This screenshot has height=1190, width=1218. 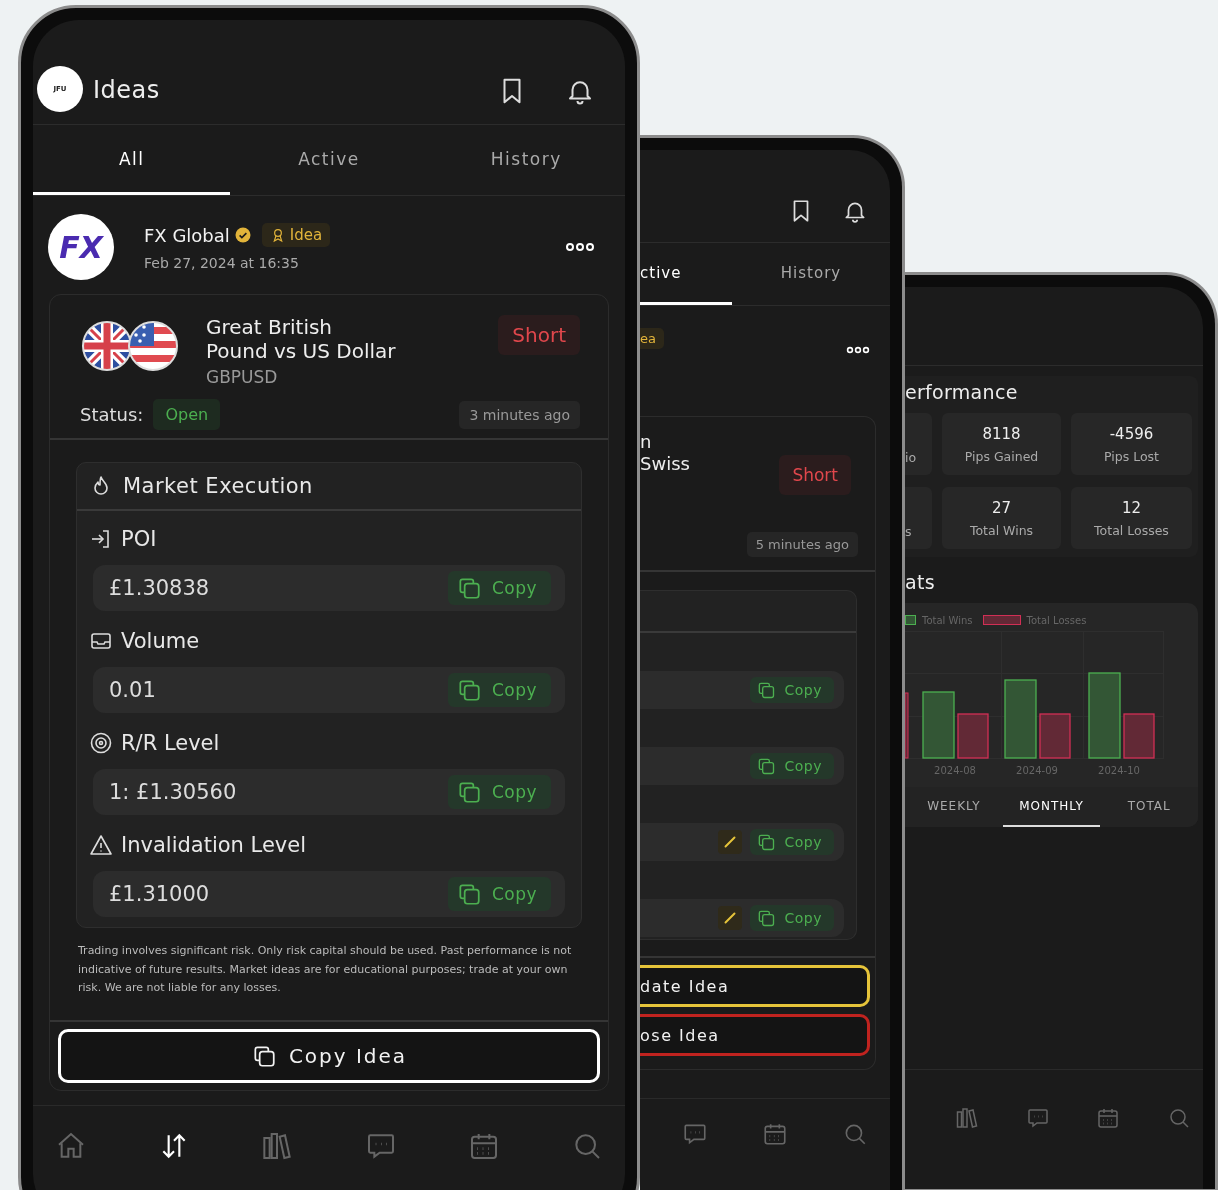 I want to click on action-button: ose Idea, so click(x=755, y=1035).